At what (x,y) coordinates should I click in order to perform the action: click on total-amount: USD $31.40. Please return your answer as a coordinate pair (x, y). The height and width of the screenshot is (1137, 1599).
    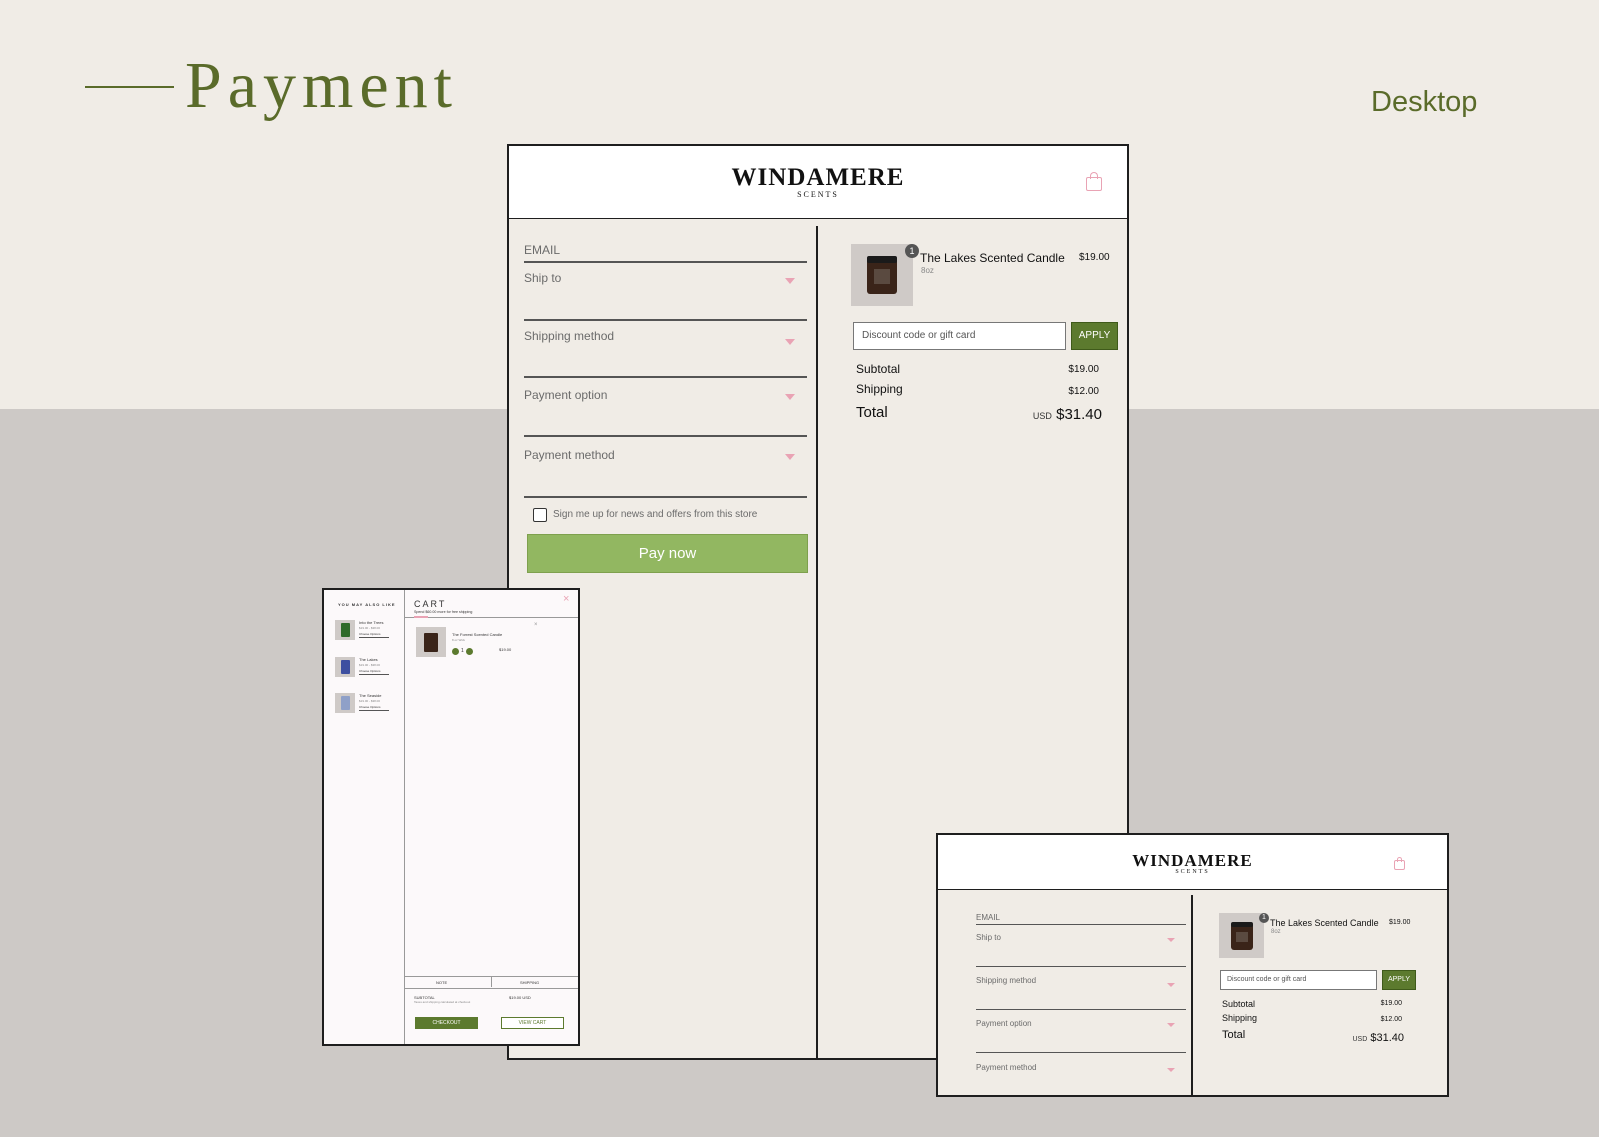
    Looking at the image, I should click on (1361, 1038).